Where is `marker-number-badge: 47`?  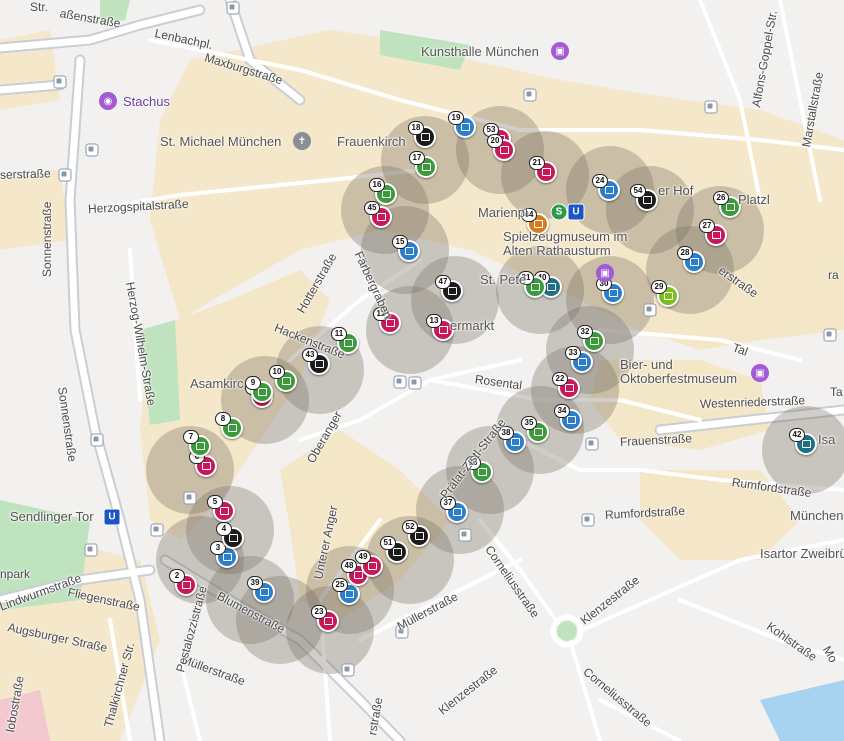 marker-number-badge: 47 is located at coordinates (443, 282).